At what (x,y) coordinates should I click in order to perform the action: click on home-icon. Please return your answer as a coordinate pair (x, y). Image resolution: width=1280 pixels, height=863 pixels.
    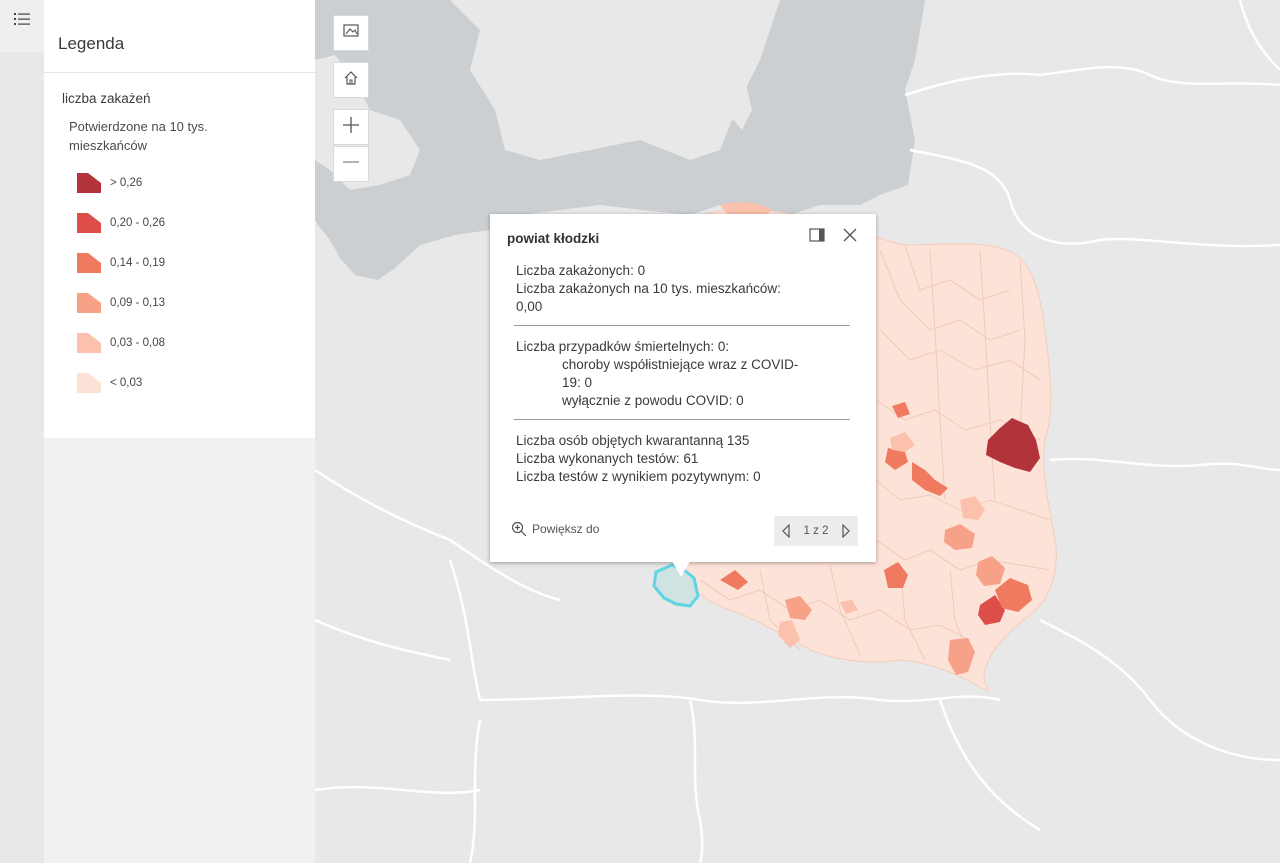
    Looking at the image, I should click on (351, 80).